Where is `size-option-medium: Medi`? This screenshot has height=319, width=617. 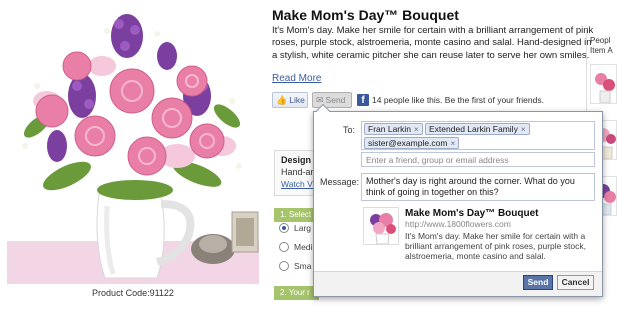 size-option-medium: Medi is located at coordinates (295, 247).